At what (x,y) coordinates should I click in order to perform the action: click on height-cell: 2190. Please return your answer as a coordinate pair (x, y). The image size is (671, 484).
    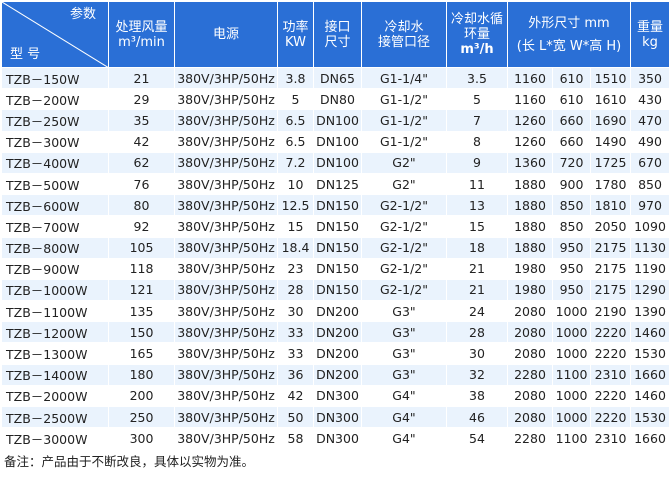
    Looking at the image, I should click on (610, 311).